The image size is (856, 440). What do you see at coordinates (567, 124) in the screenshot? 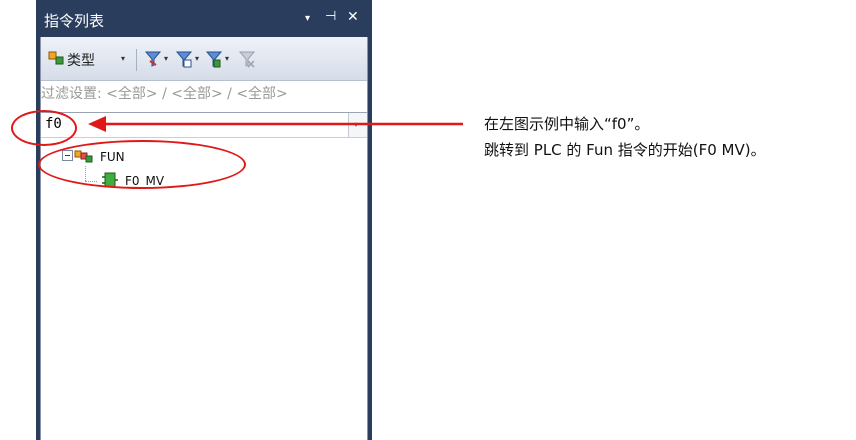
I see `annotation-line-1: 在左图示例中输入“f0”。` at bounding box center [567, 124].